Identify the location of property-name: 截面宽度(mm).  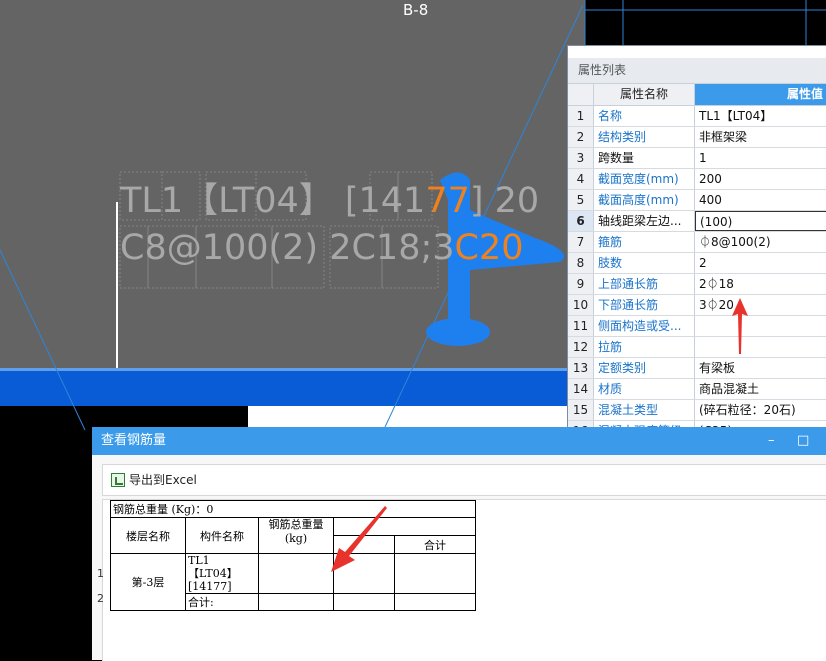
(644, 179).